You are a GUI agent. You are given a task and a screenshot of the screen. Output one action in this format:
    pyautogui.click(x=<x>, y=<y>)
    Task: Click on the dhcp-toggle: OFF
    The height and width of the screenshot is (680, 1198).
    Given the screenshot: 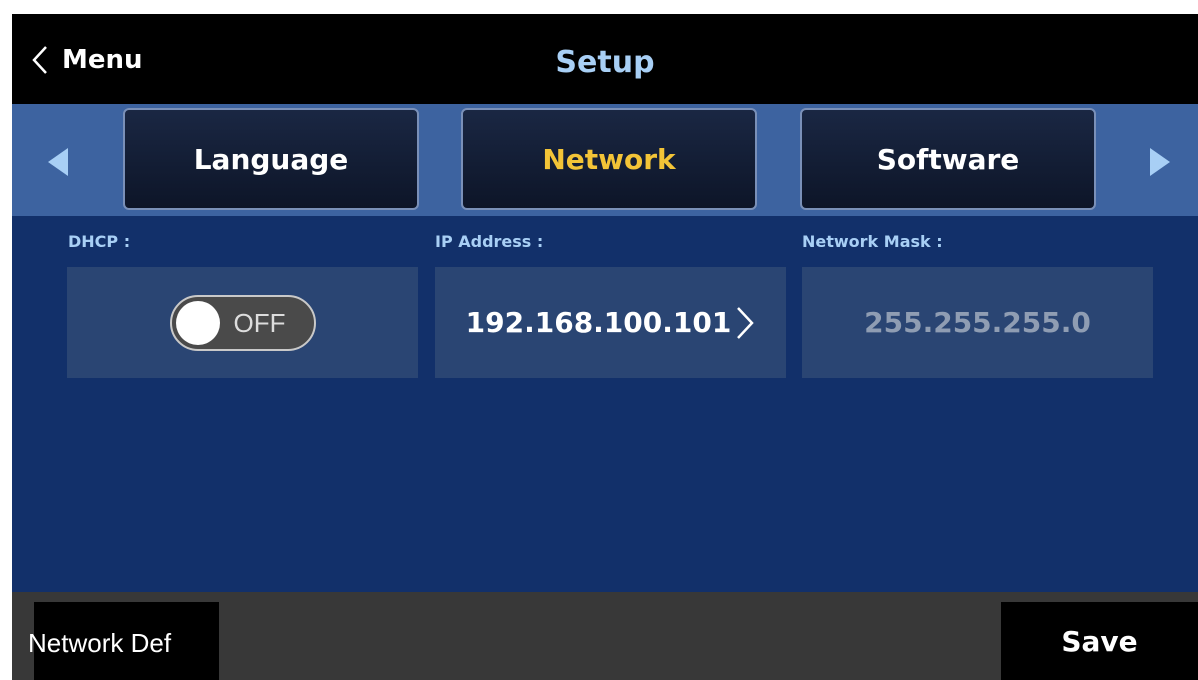 What is the action you would take?
    pyautogui.click(x=242, y=322)
    